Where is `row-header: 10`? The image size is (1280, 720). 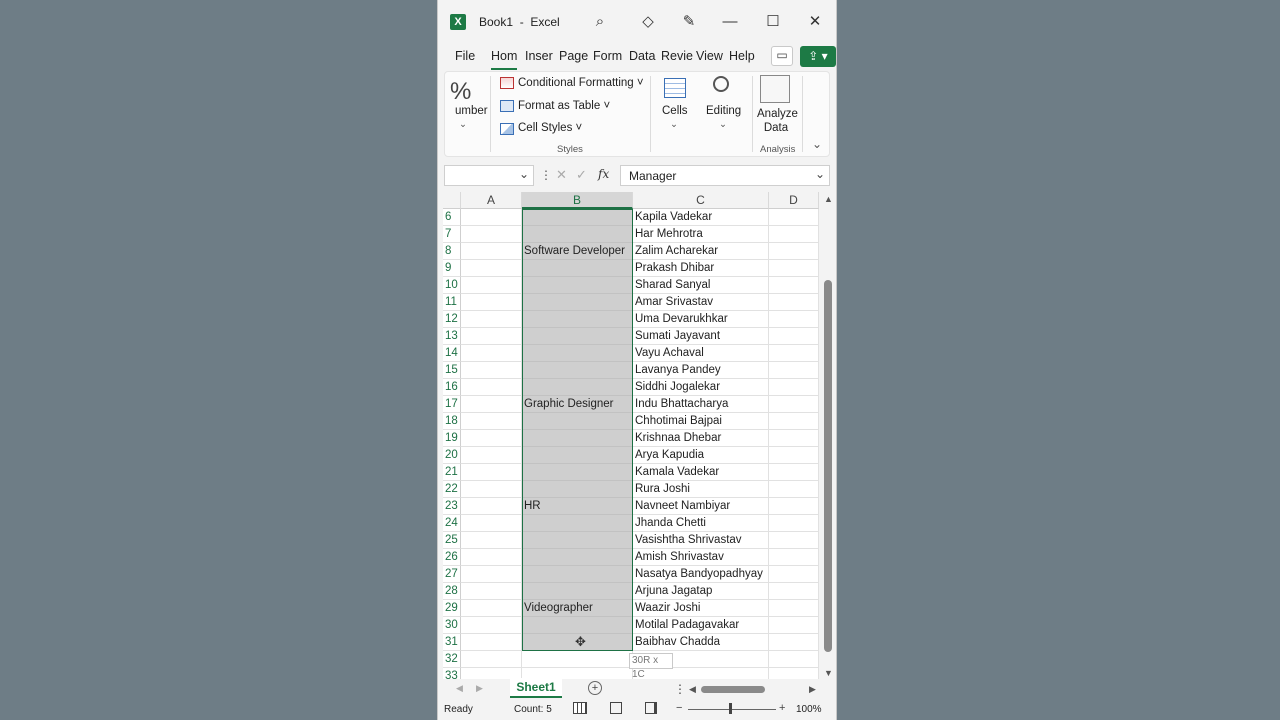 row-header: 10 is located at coordinates (452, 285).